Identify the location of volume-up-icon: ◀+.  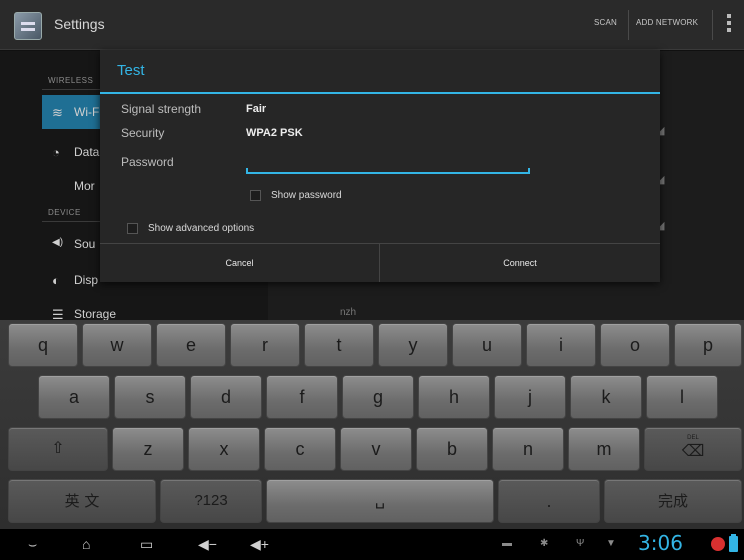
(259, 544).